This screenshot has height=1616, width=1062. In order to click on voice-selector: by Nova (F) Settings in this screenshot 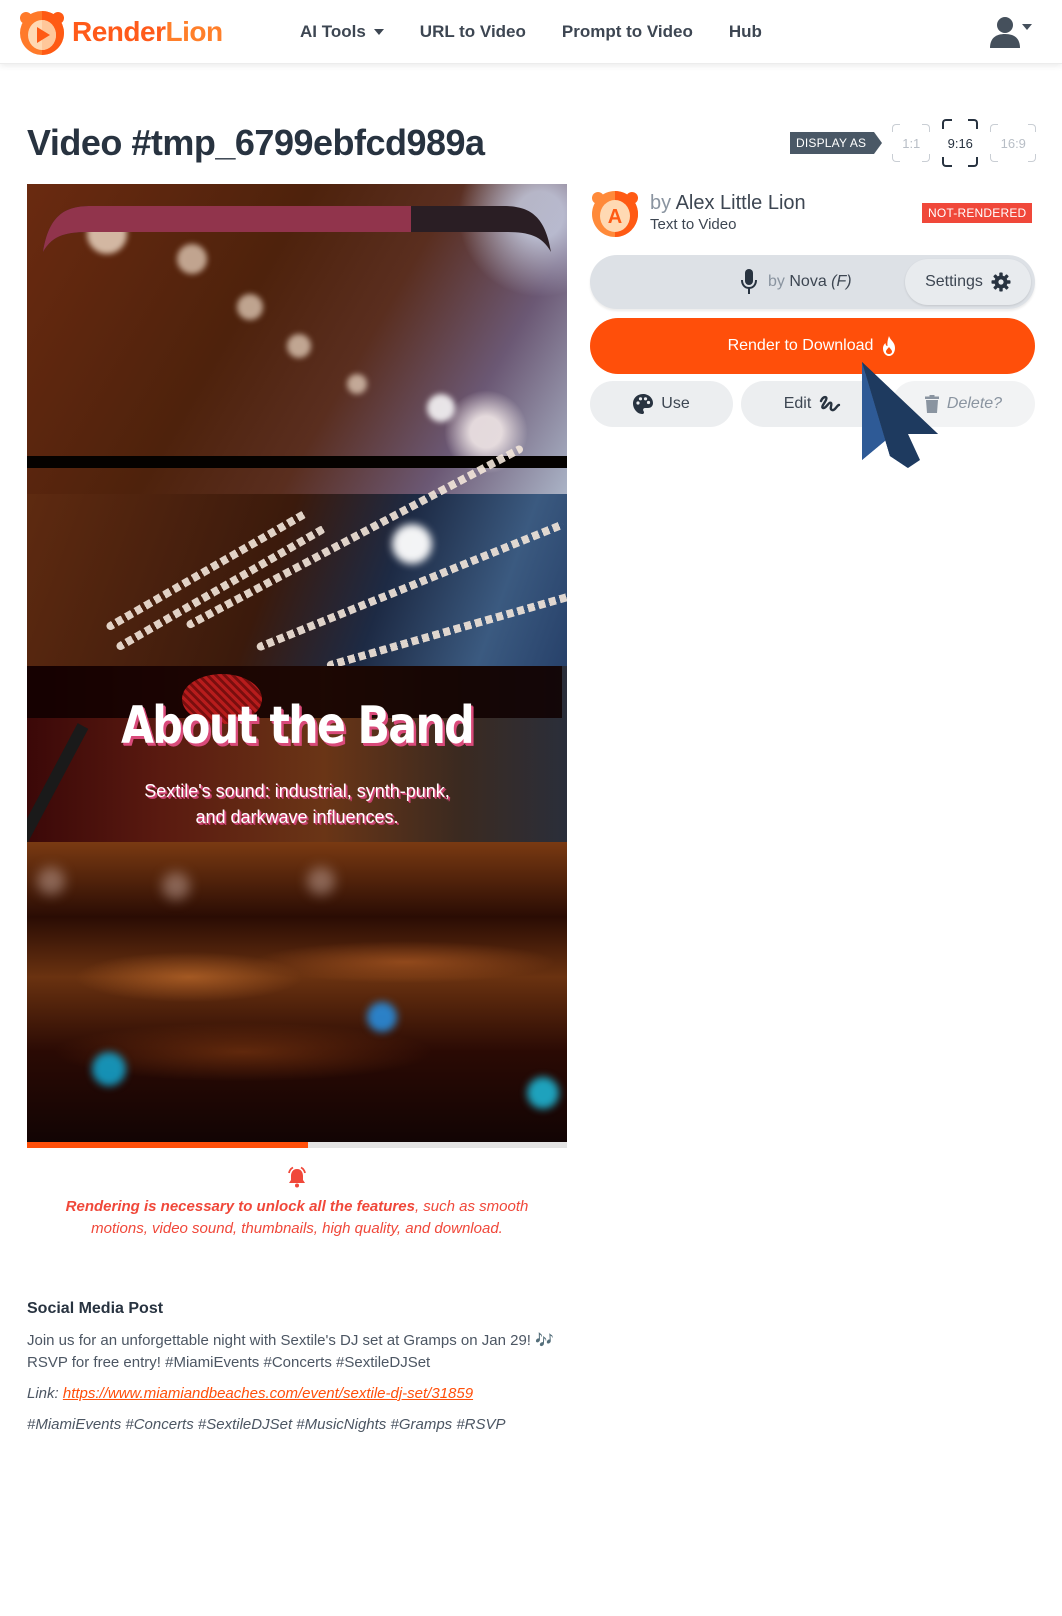, I will do `click(812, 282)`.